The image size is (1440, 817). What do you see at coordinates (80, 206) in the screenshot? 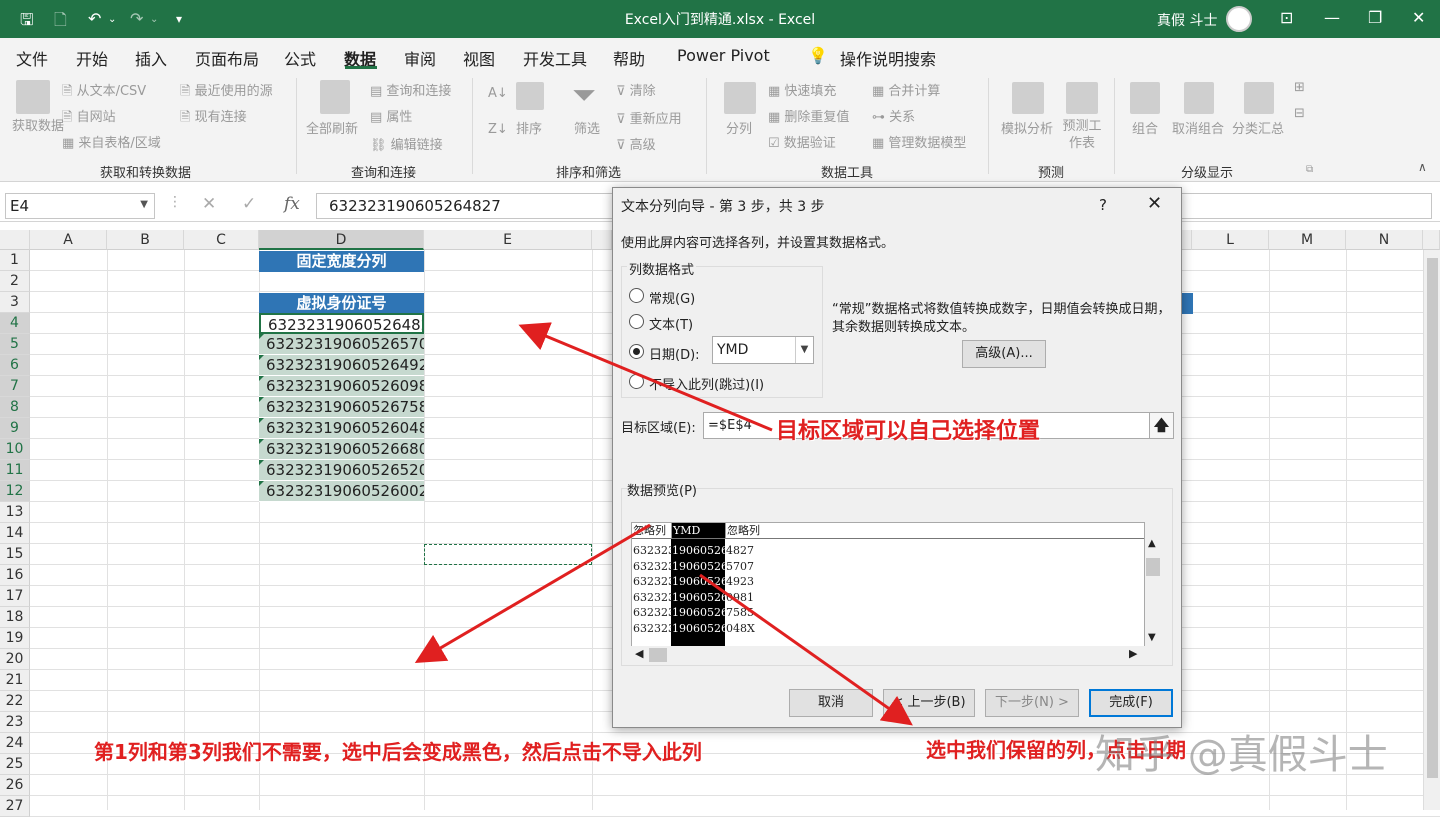
I see `name-box: E4 ▼` at bounding box center [80, 206].